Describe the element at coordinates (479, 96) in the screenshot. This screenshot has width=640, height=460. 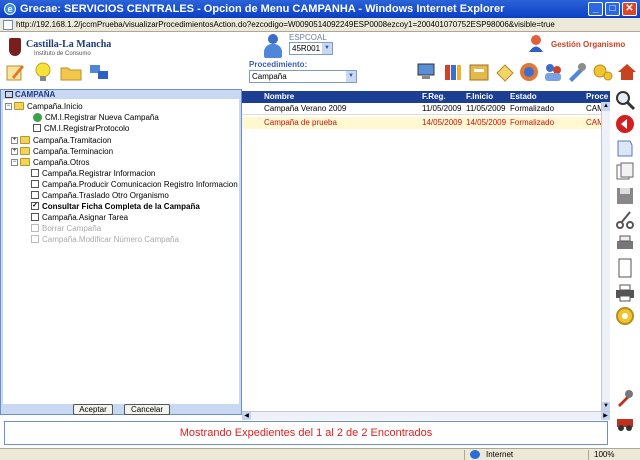
I see `column-header-finicio: F.Inicio` at that location.